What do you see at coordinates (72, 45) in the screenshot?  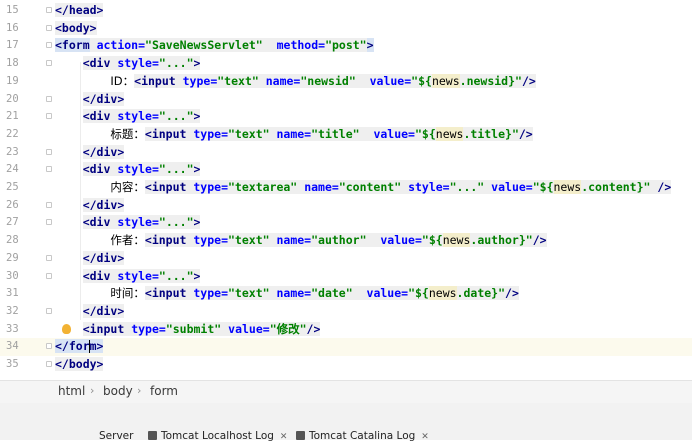 I see `code-token: <form` at bounding box center [72, 45].